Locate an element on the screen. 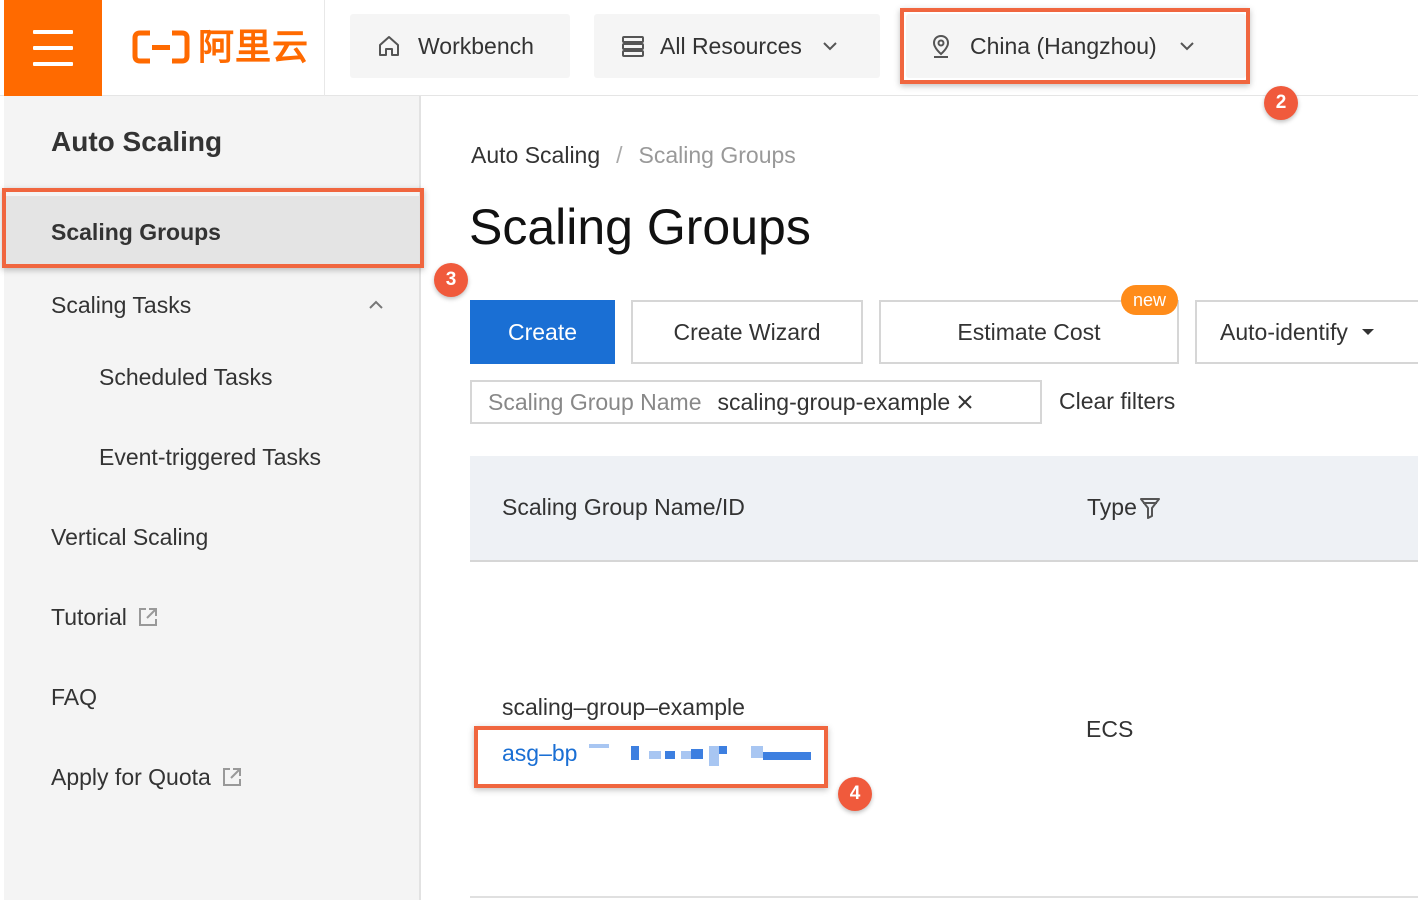 This screenshot has height=900, width=1418. page-title: Scaling Groups is located at coordinates (640, 227).